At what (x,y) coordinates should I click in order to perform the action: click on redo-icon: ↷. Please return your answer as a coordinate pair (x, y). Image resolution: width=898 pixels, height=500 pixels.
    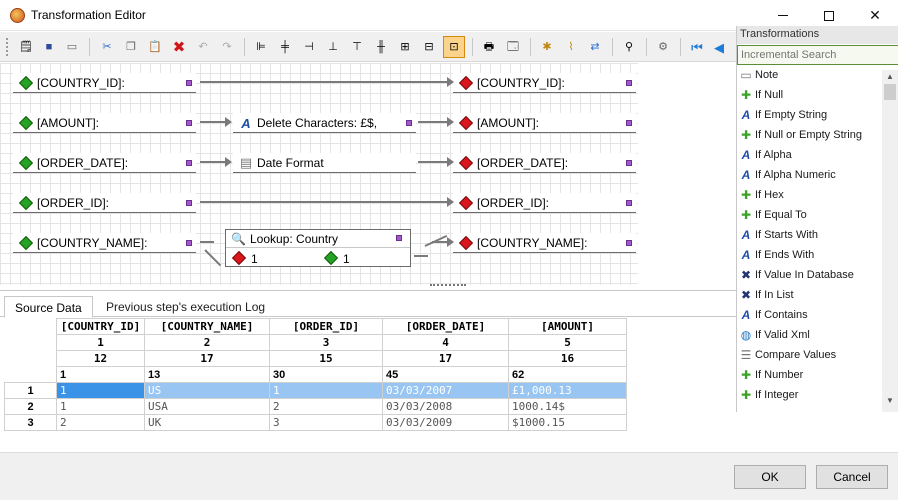
    Looking at the image, I should click on (227, 47).